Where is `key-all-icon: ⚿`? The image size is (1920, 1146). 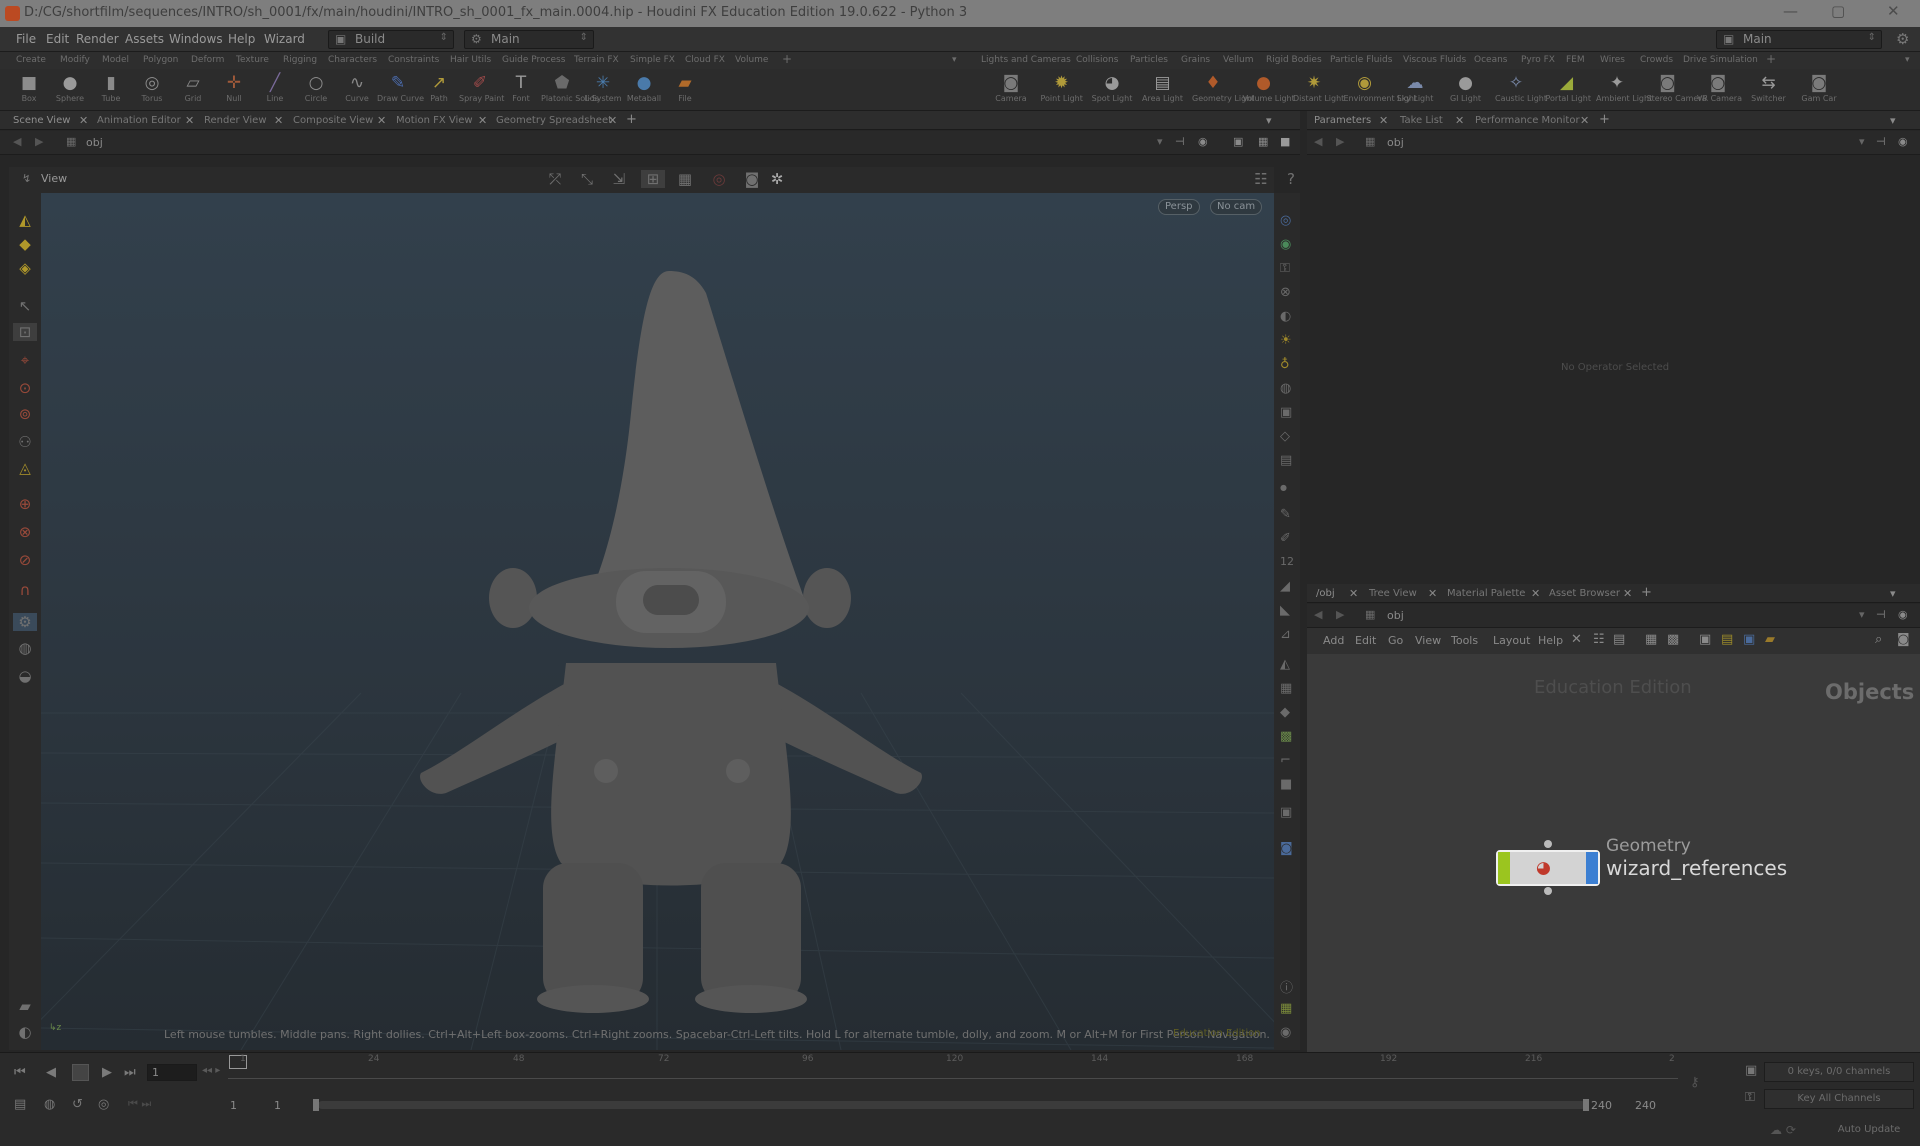
key-all-icon: ⚿ is located at coordinates (1750, 1097).